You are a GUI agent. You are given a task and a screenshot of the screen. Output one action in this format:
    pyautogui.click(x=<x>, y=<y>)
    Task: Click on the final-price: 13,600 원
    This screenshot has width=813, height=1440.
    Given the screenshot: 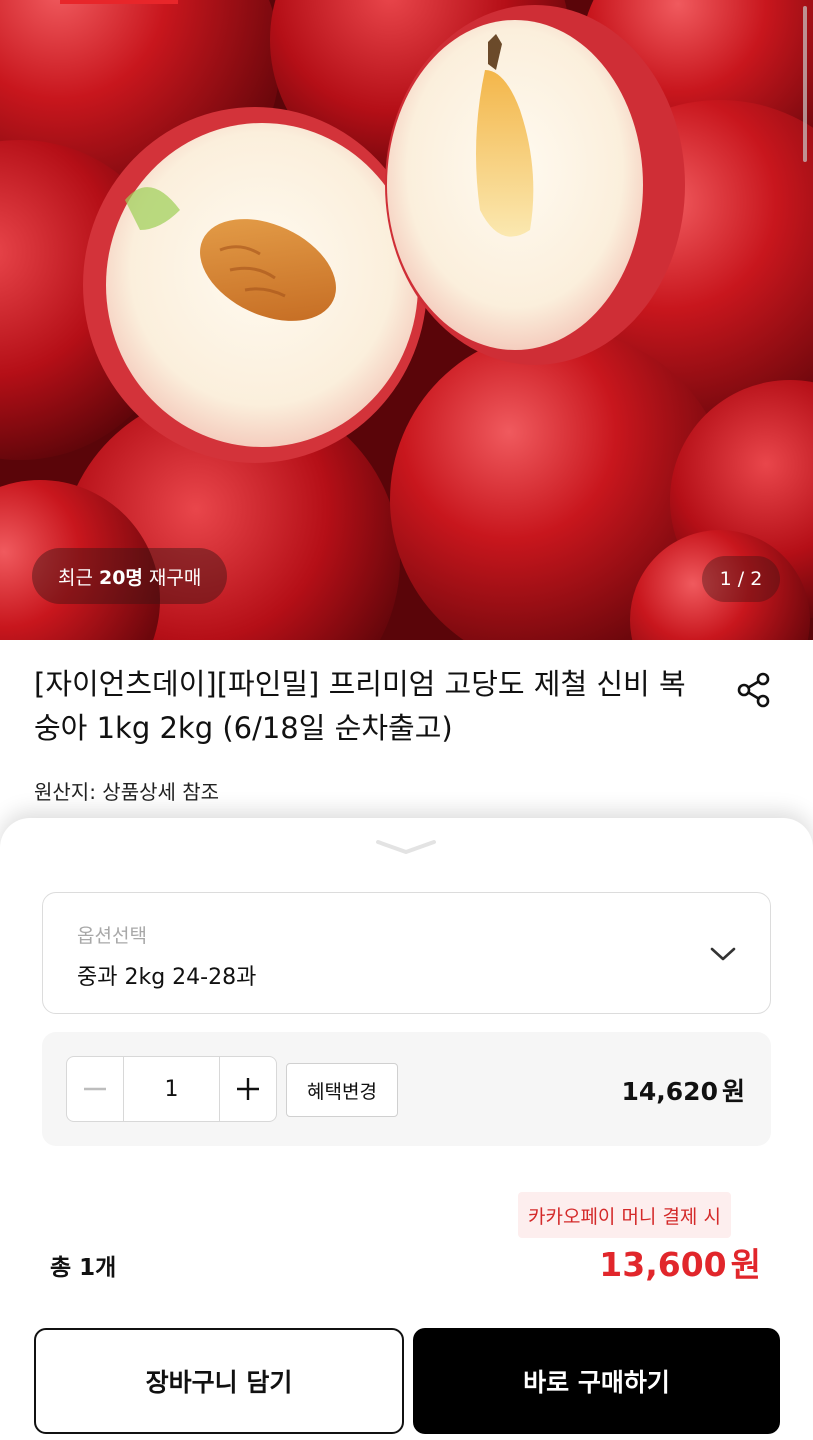 What is the action you would take?
    pyautogui.click(x=680, y=1262)
    